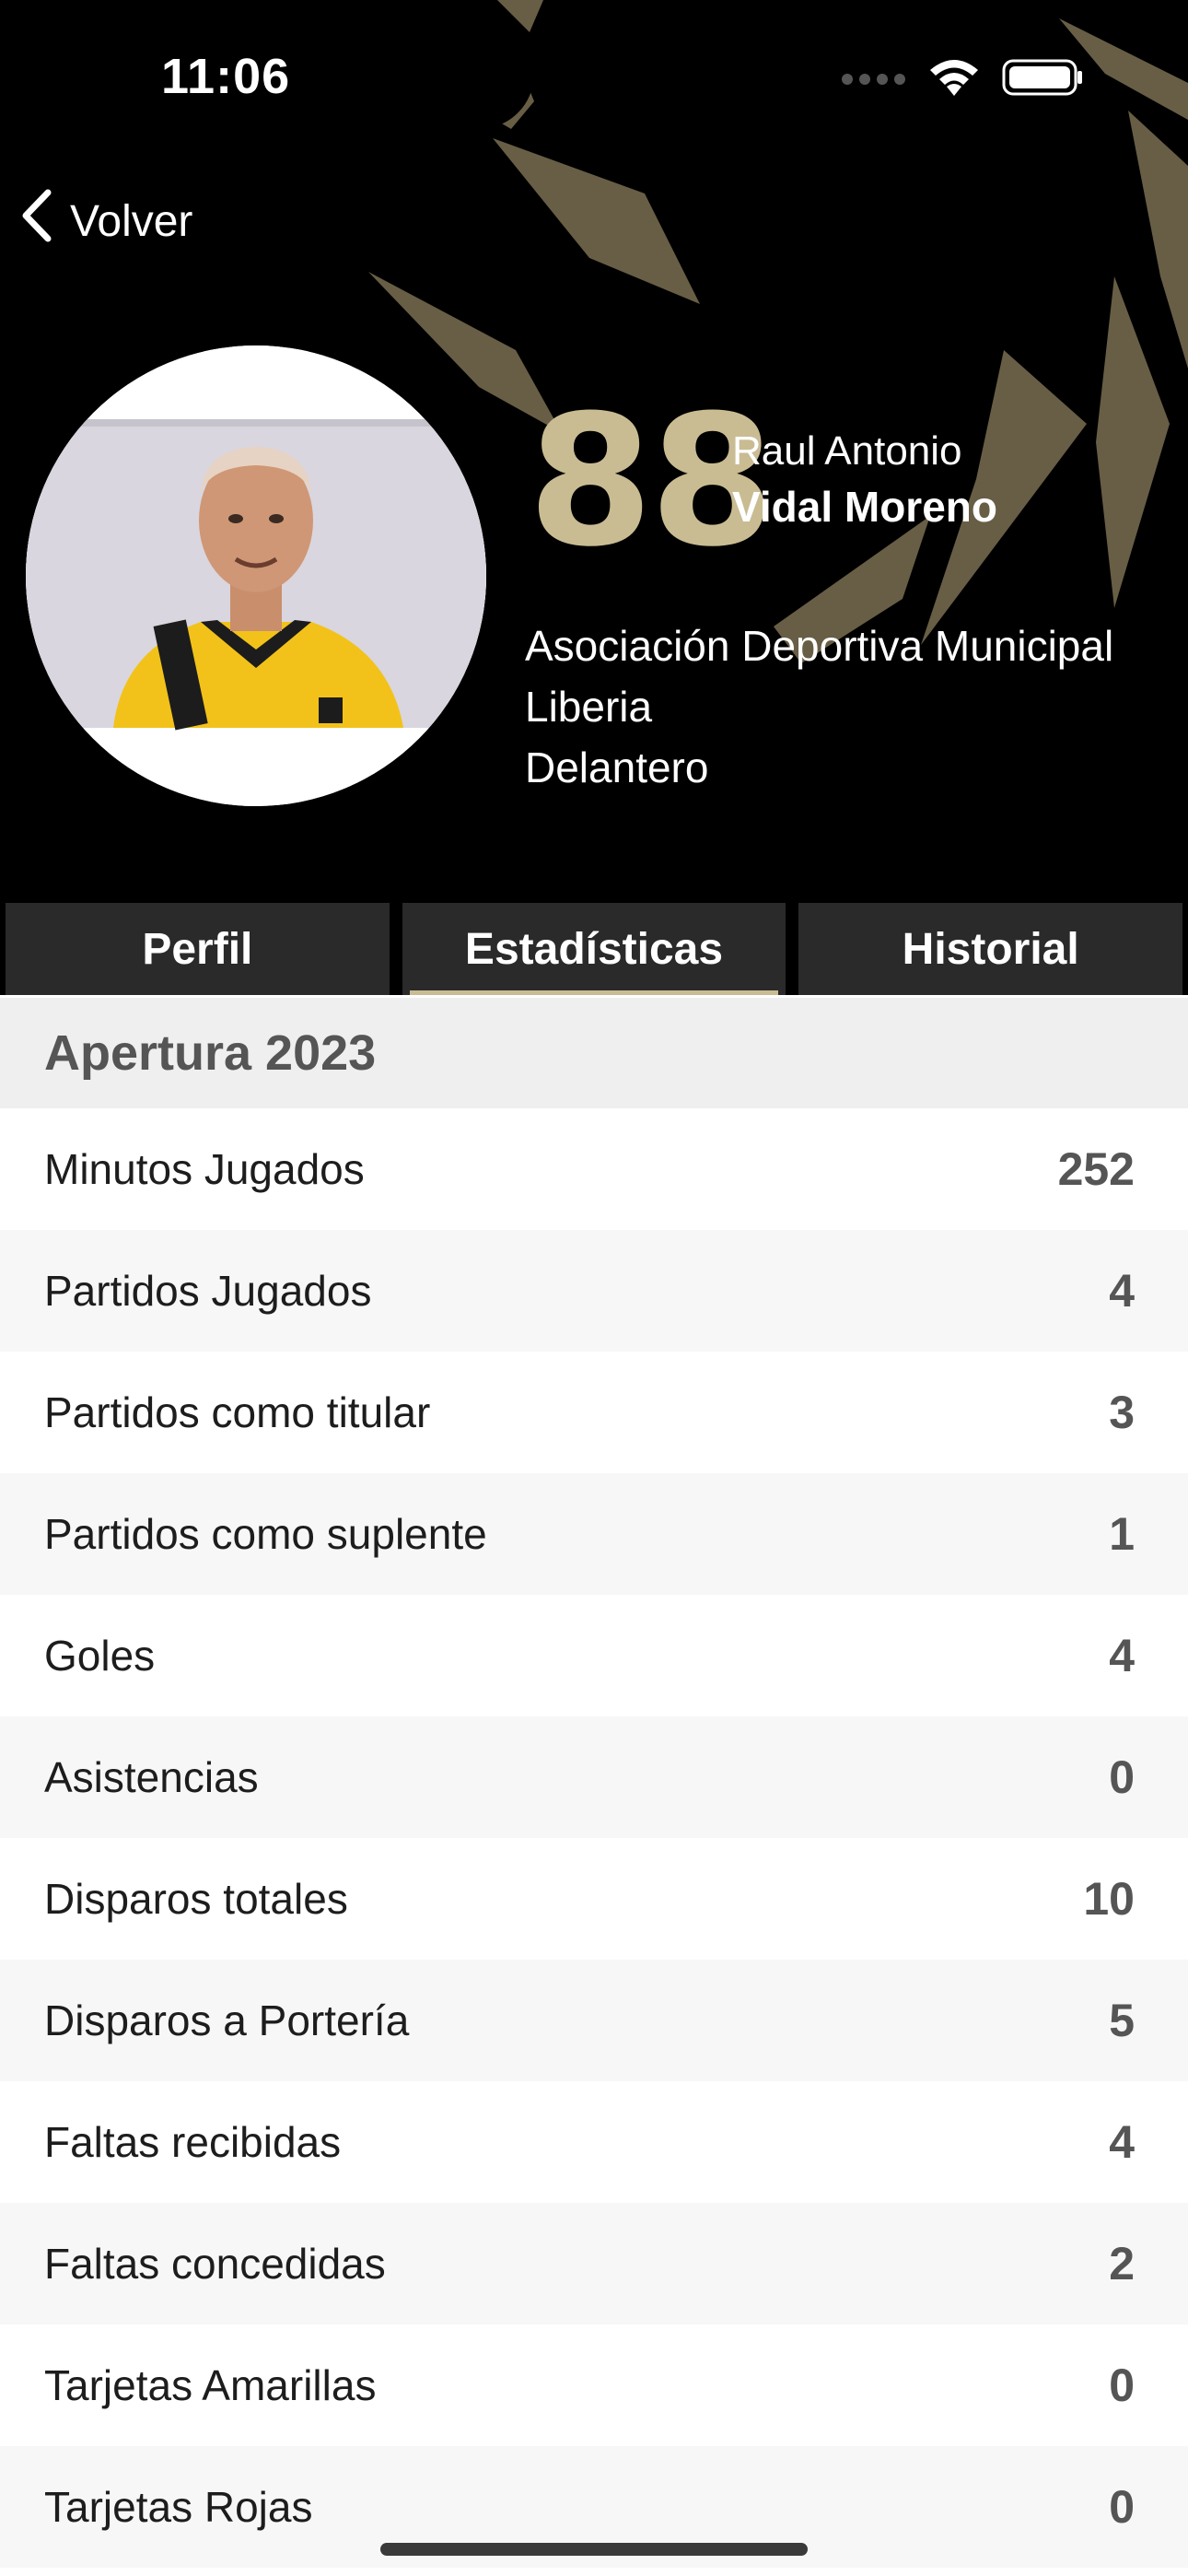 The height and width of the screenshot is (2576, 1188). I want to click on stat-row: Faltas recibidas 4, so click(594, 2142).